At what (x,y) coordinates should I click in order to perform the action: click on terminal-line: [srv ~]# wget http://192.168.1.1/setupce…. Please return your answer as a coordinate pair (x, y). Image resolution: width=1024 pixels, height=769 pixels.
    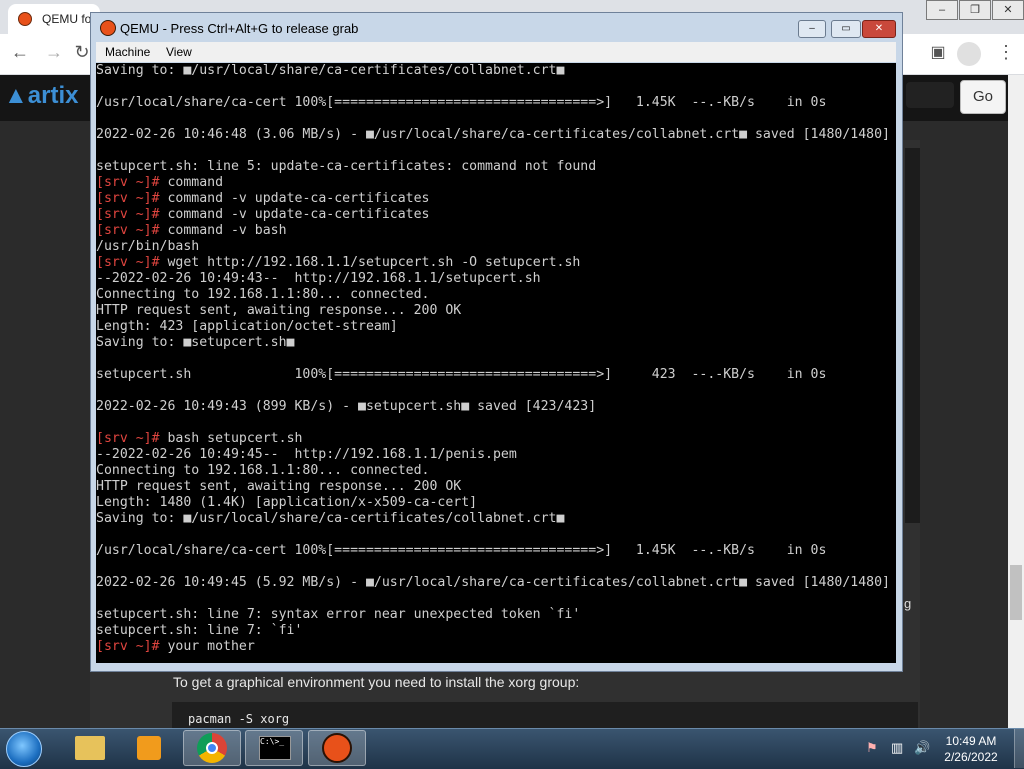
    Looking at the image, I should click on (493, 263).